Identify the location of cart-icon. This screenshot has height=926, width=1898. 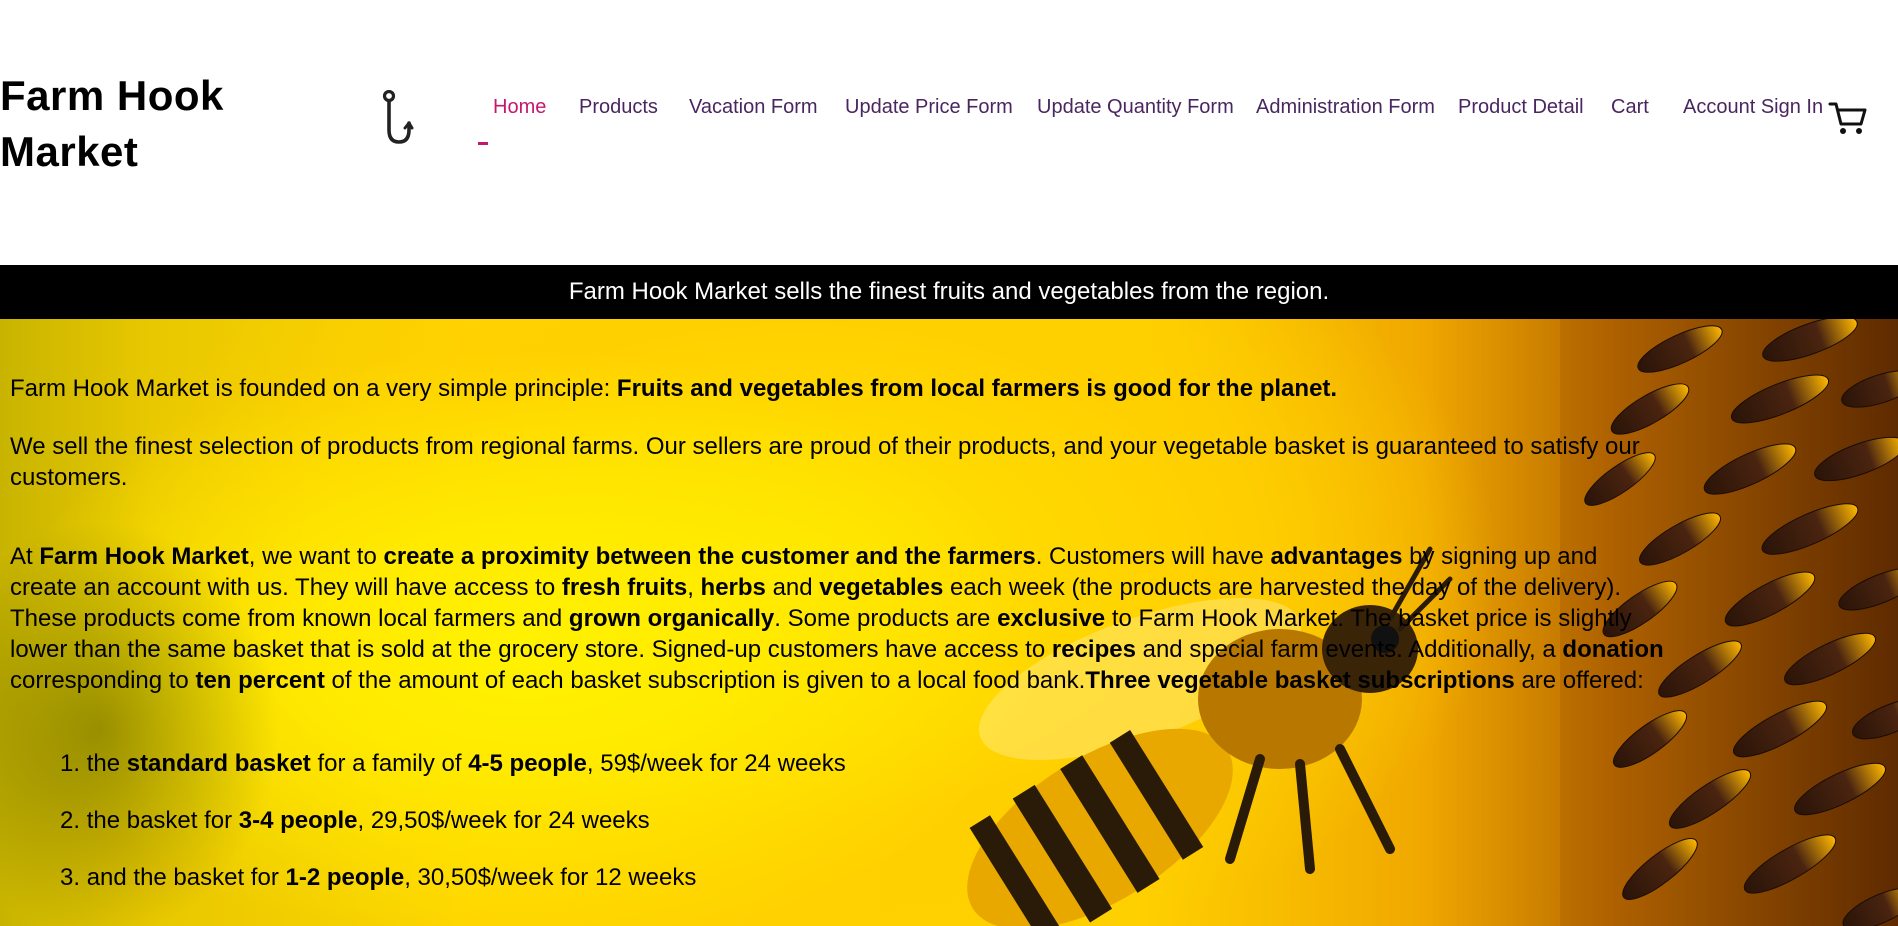
(1848, 118).